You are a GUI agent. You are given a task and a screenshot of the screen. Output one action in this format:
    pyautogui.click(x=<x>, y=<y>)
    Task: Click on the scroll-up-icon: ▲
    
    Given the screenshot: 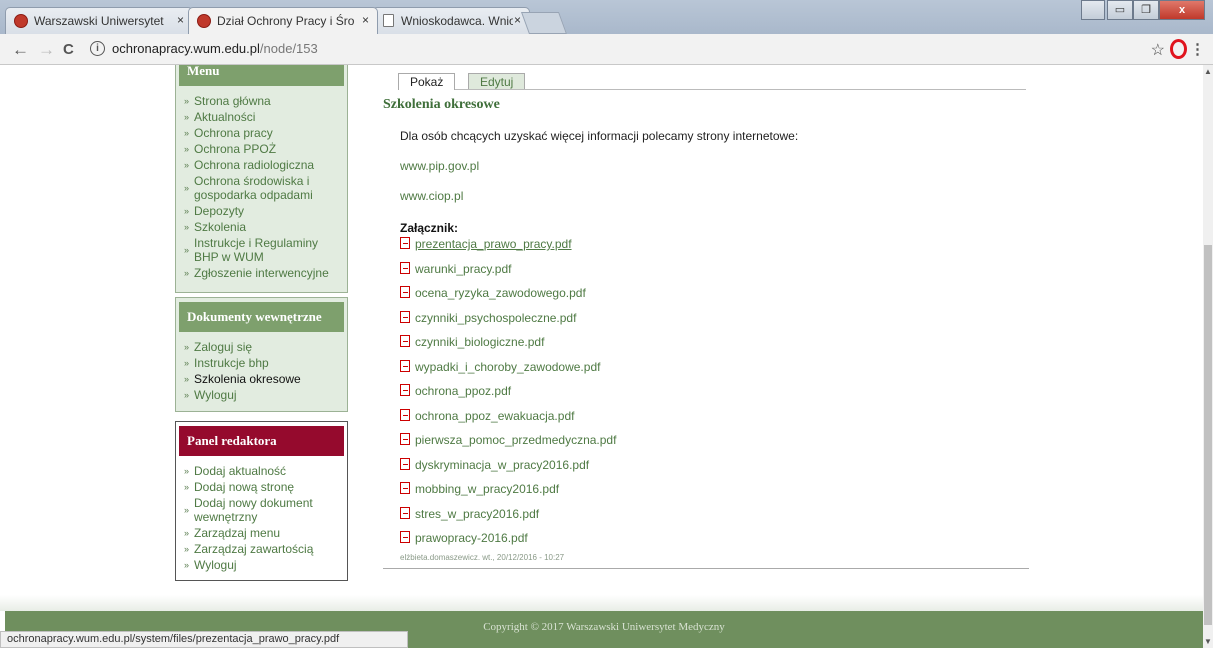 What is the action you would take?
    pyautogui.click(x=1208, y=71)
    